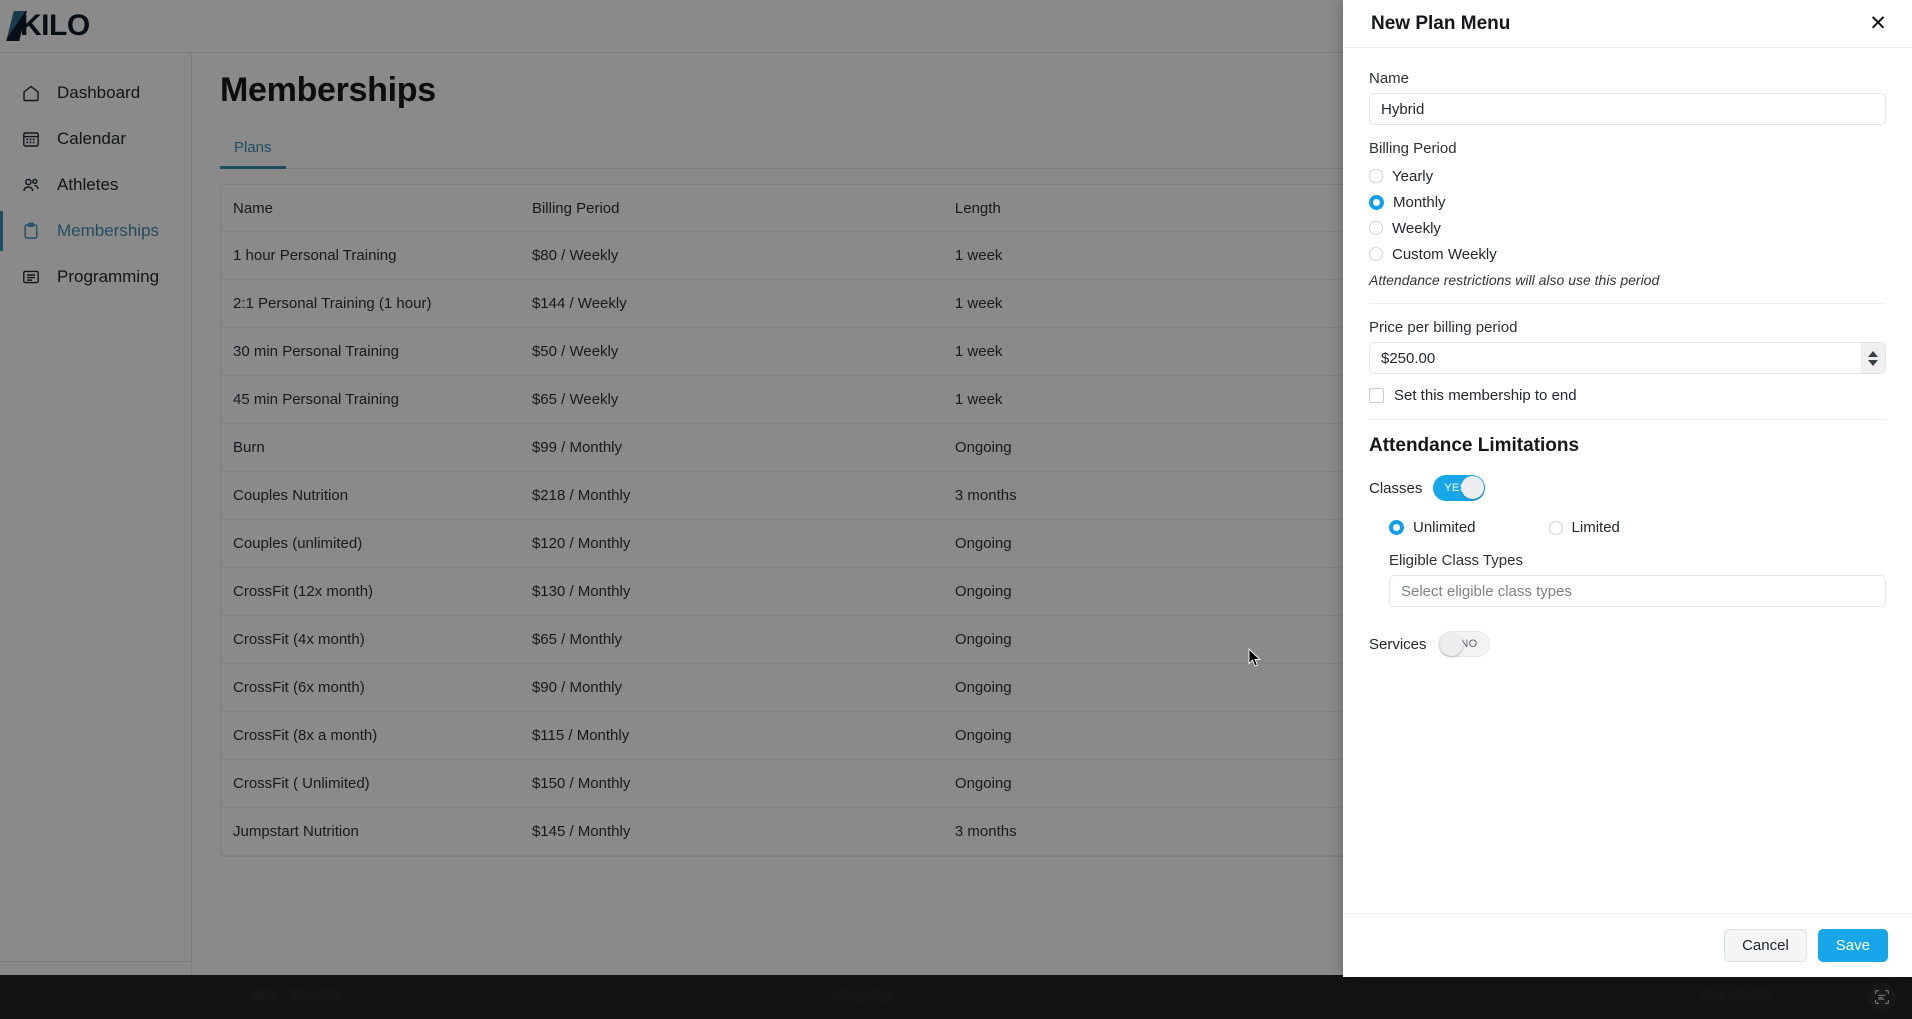 Image resolution: width=1912 pixels, height=1019 pixels. I want to click on price-input-wrap: $250.00, so click(1627, 358).